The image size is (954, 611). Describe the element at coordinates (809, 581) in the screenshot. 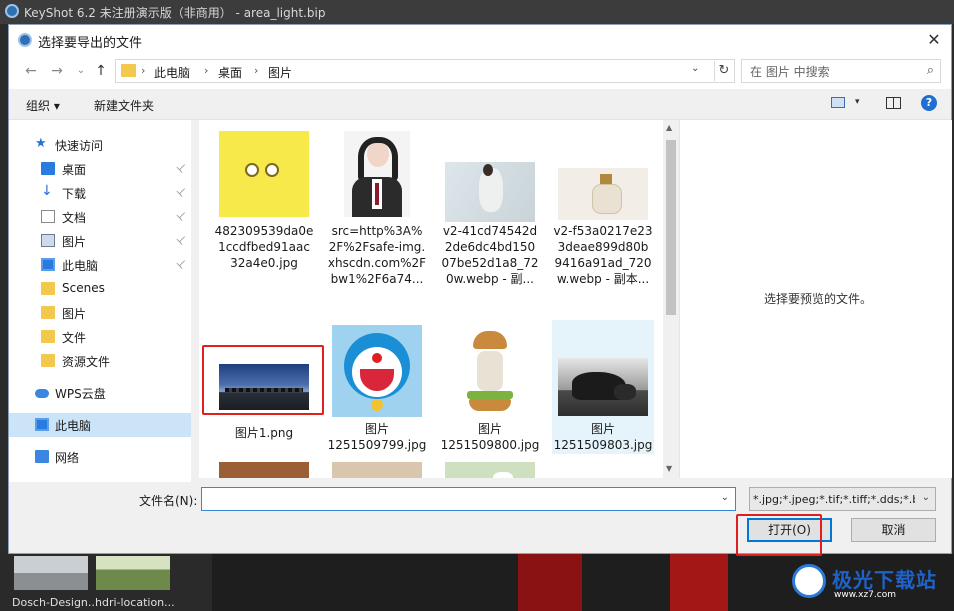

I see `watermark-logo-icon` at that location.